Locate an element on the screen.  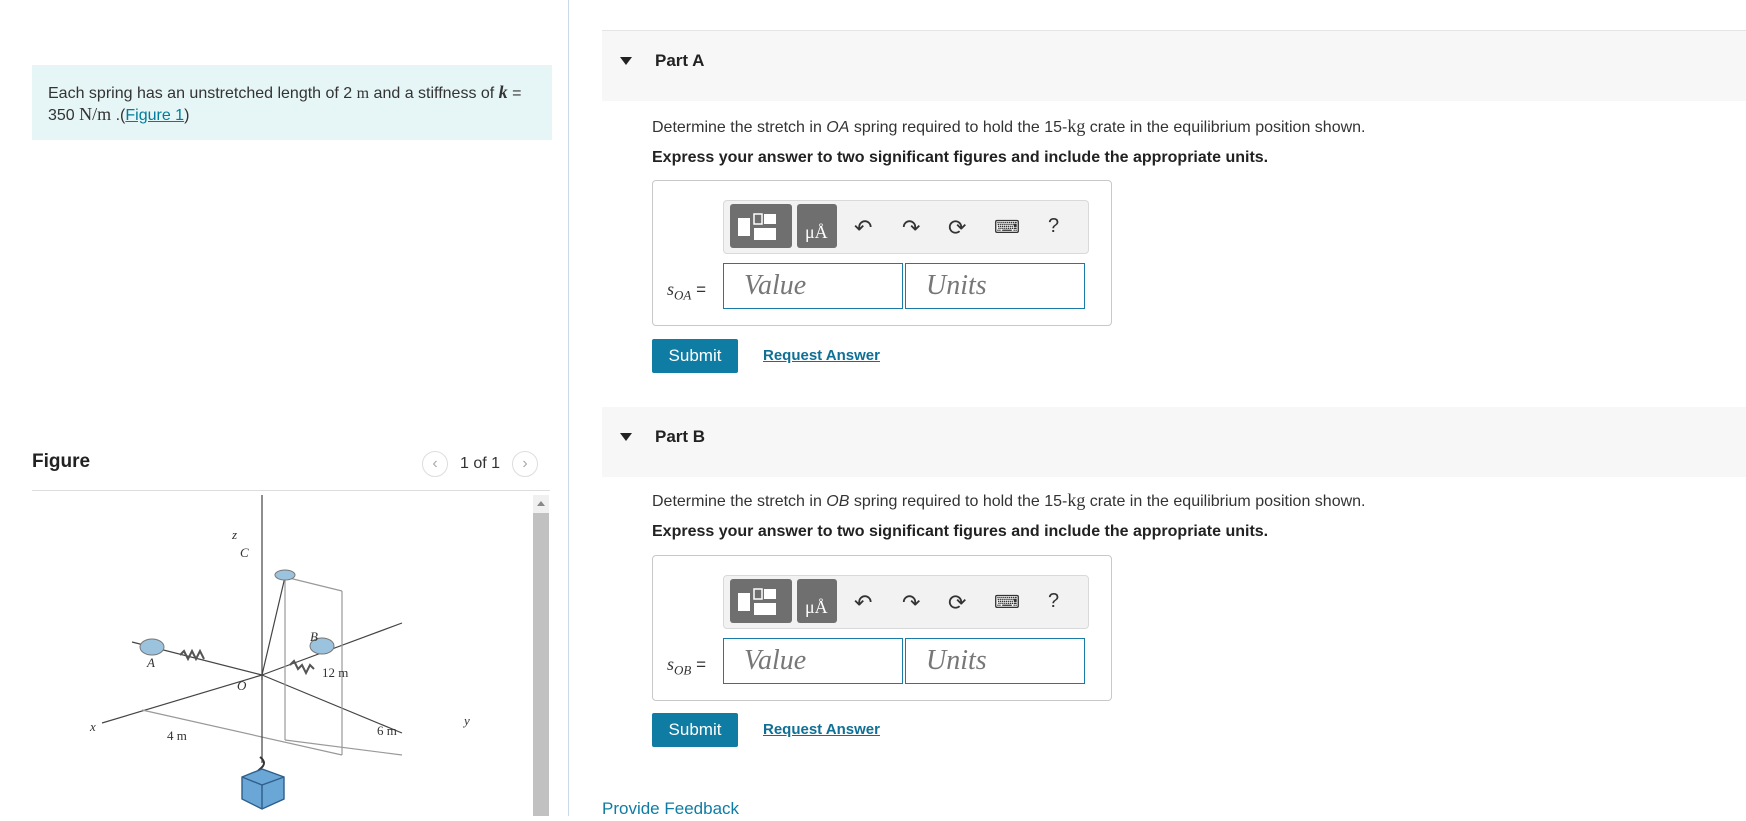
scroll-up-arrow-icon is located at coordinates (541, 503).